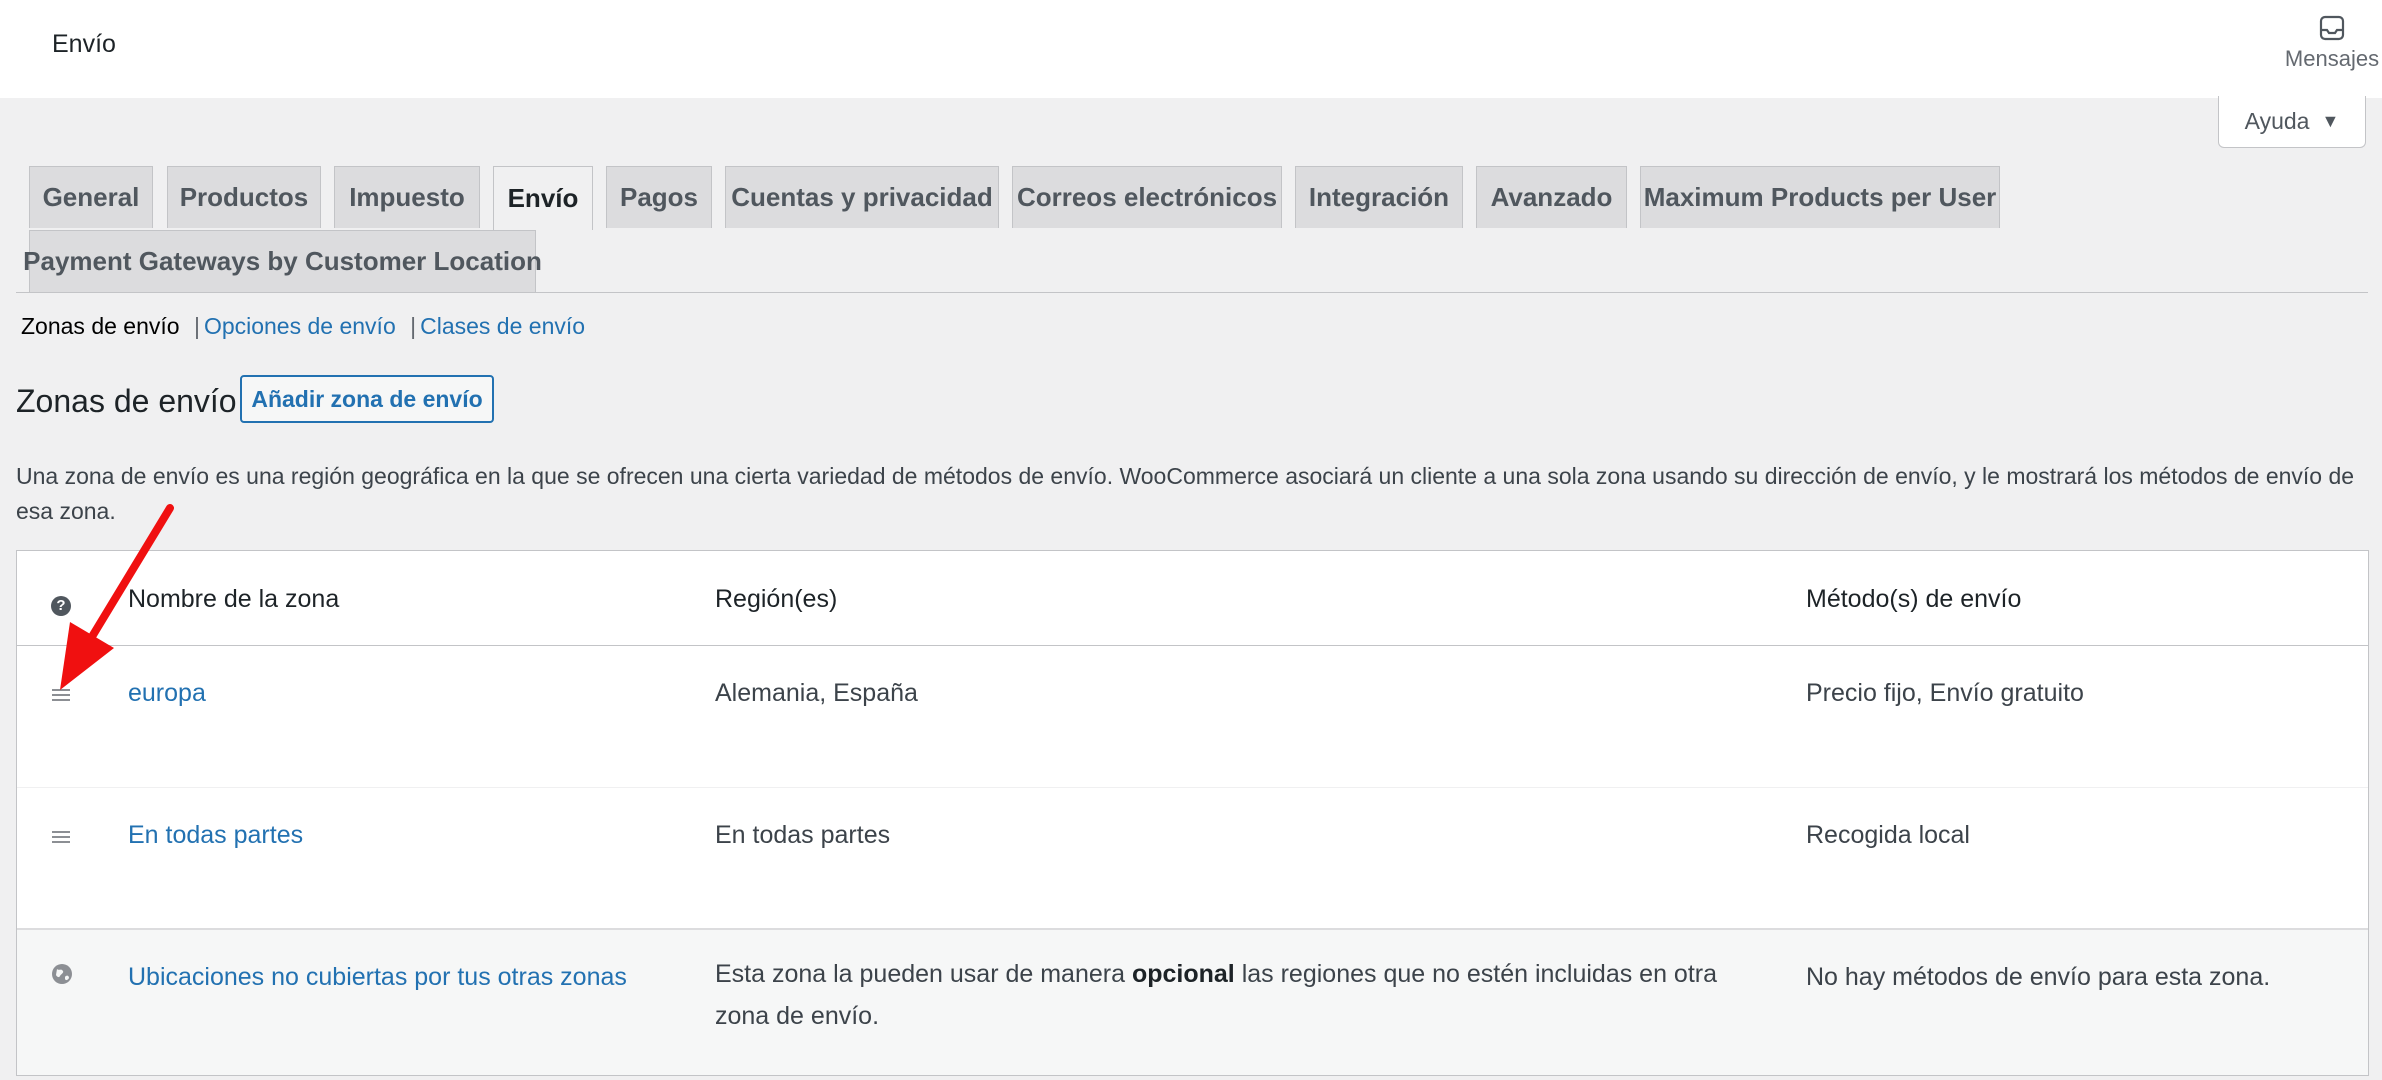 The image size is (2382, 1080). I want to click on help-icon: ?, so click(61, 602).